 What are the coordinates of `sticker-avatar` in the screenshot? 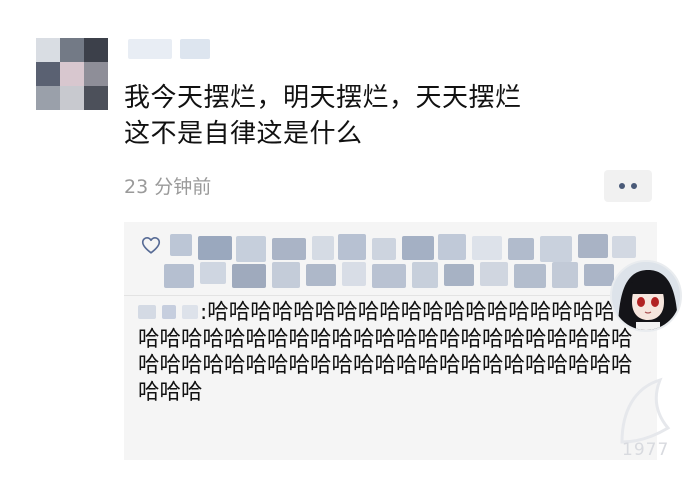 It's located at (646, 296).